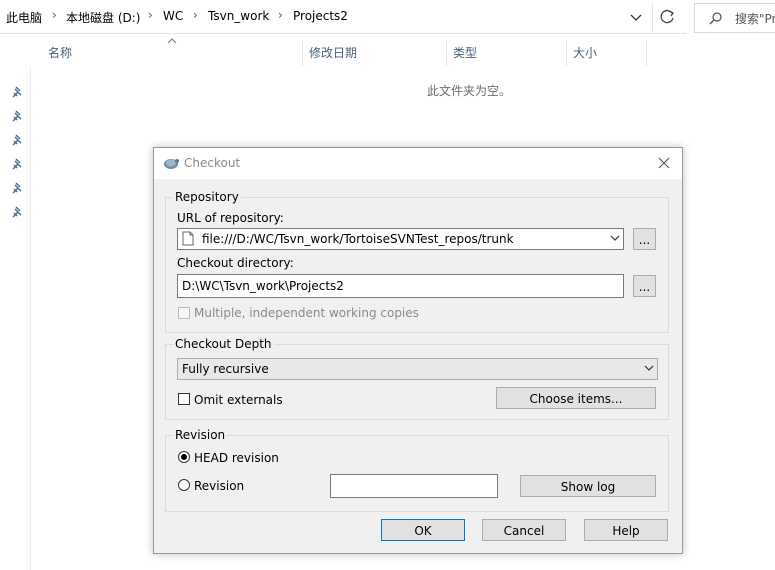 The image size is (775, 570). Describe the element at coordinates (626, 530) in the screenshot. I see `help-button: Help` at that location.